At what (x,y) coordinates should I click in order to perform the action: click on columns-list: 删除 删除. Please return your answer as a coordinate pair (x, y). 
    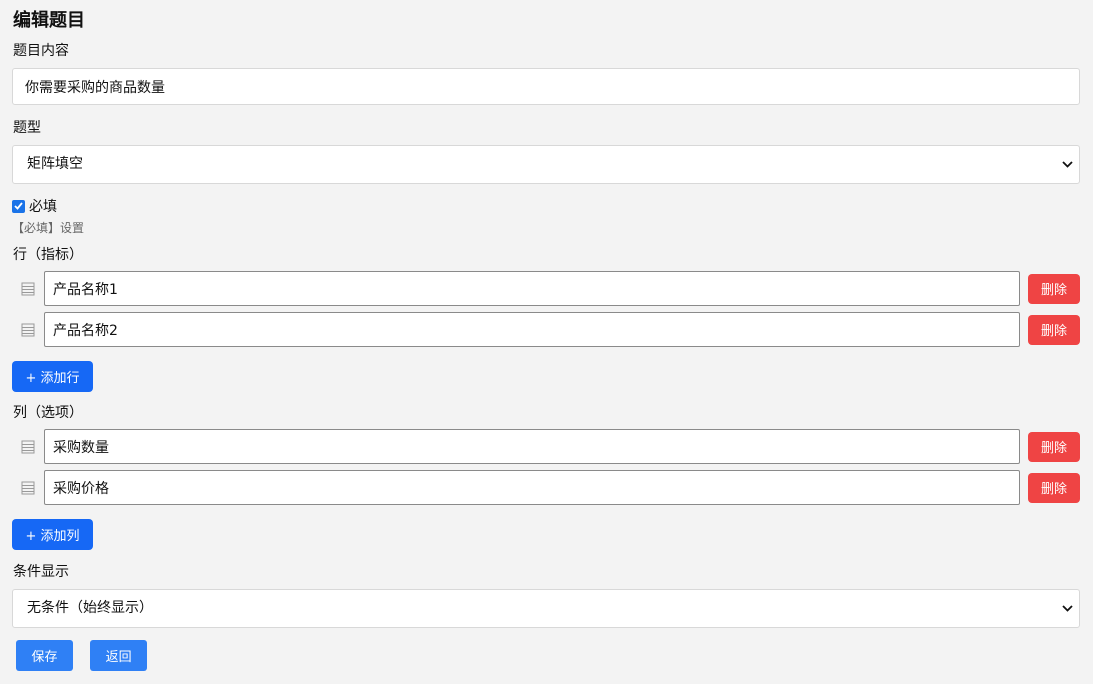
    Looking at the image, I should click on (546, 467).